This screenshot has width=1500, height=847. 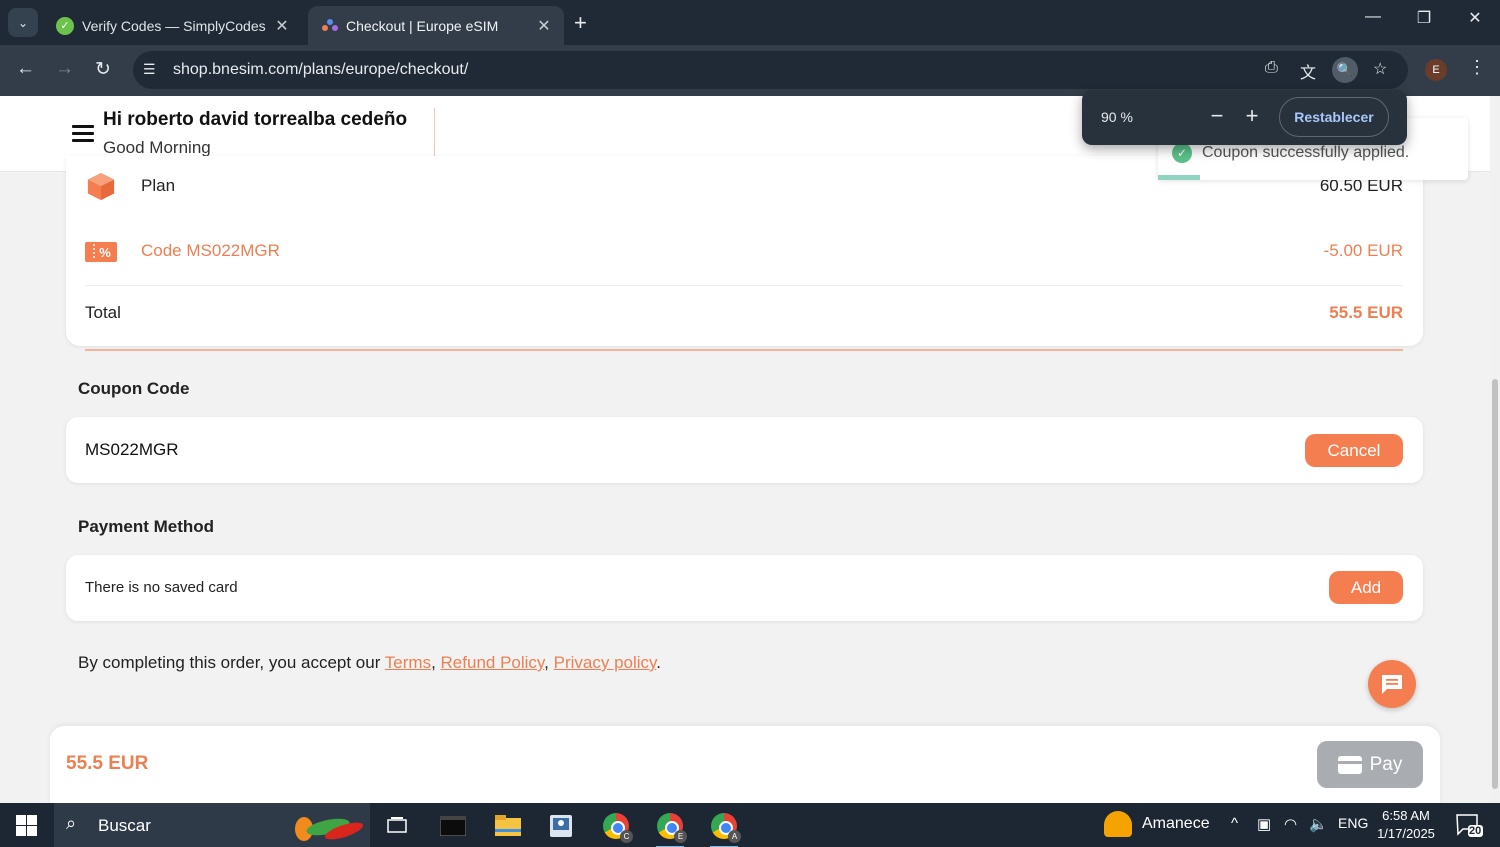 I want to click on meet-now-icon: ▣, so click(x=1264, y=824).